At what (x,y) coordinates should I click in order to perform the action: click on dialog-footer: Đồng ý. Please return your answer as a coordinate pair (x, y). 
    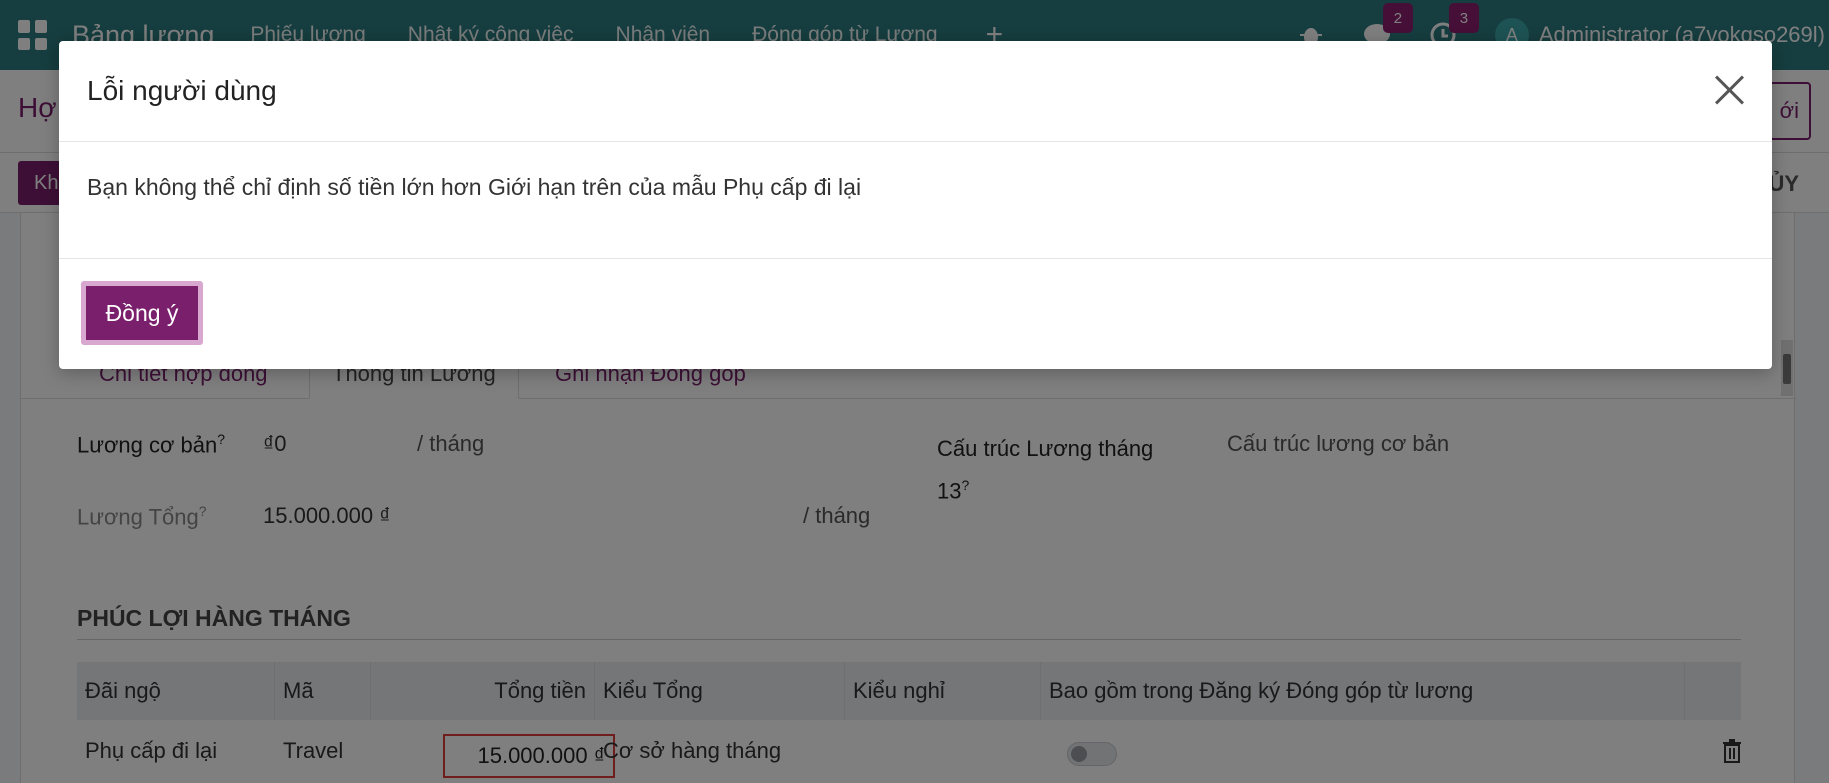
    Looking at the image, I should click on (915, 314).